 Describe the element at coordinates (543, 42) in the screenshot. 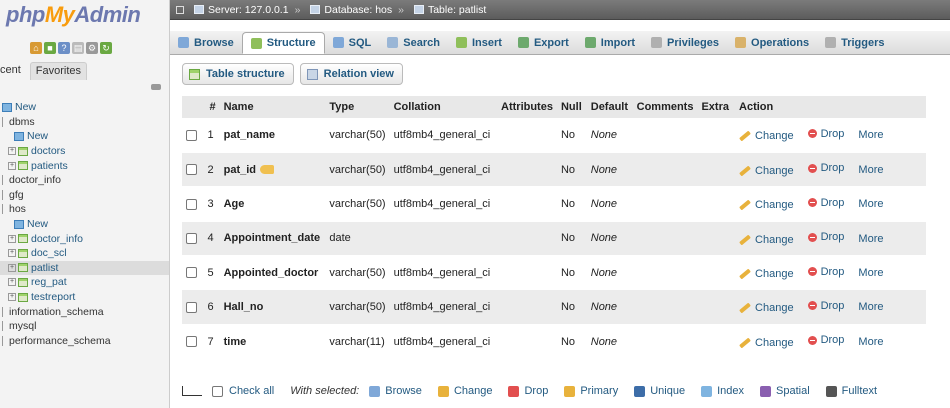

I see `tab-export: Export` at that location.